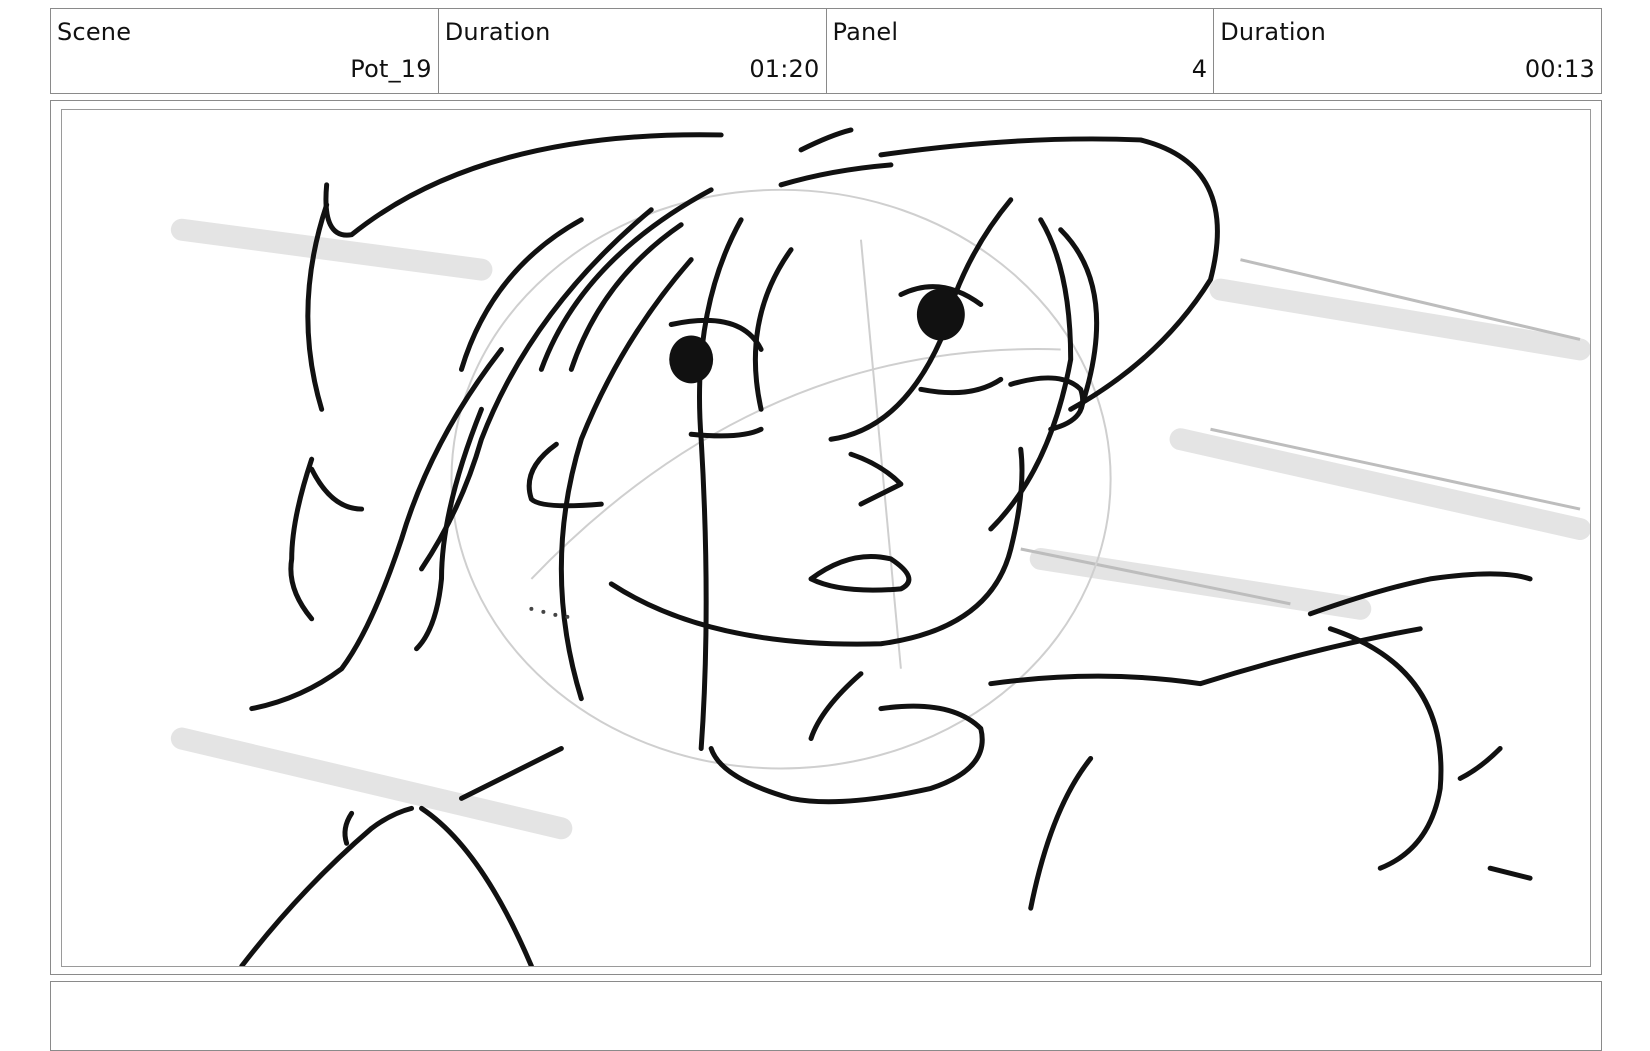  I want to click on panel-duration-value: 00:13, so click(1559, 69).